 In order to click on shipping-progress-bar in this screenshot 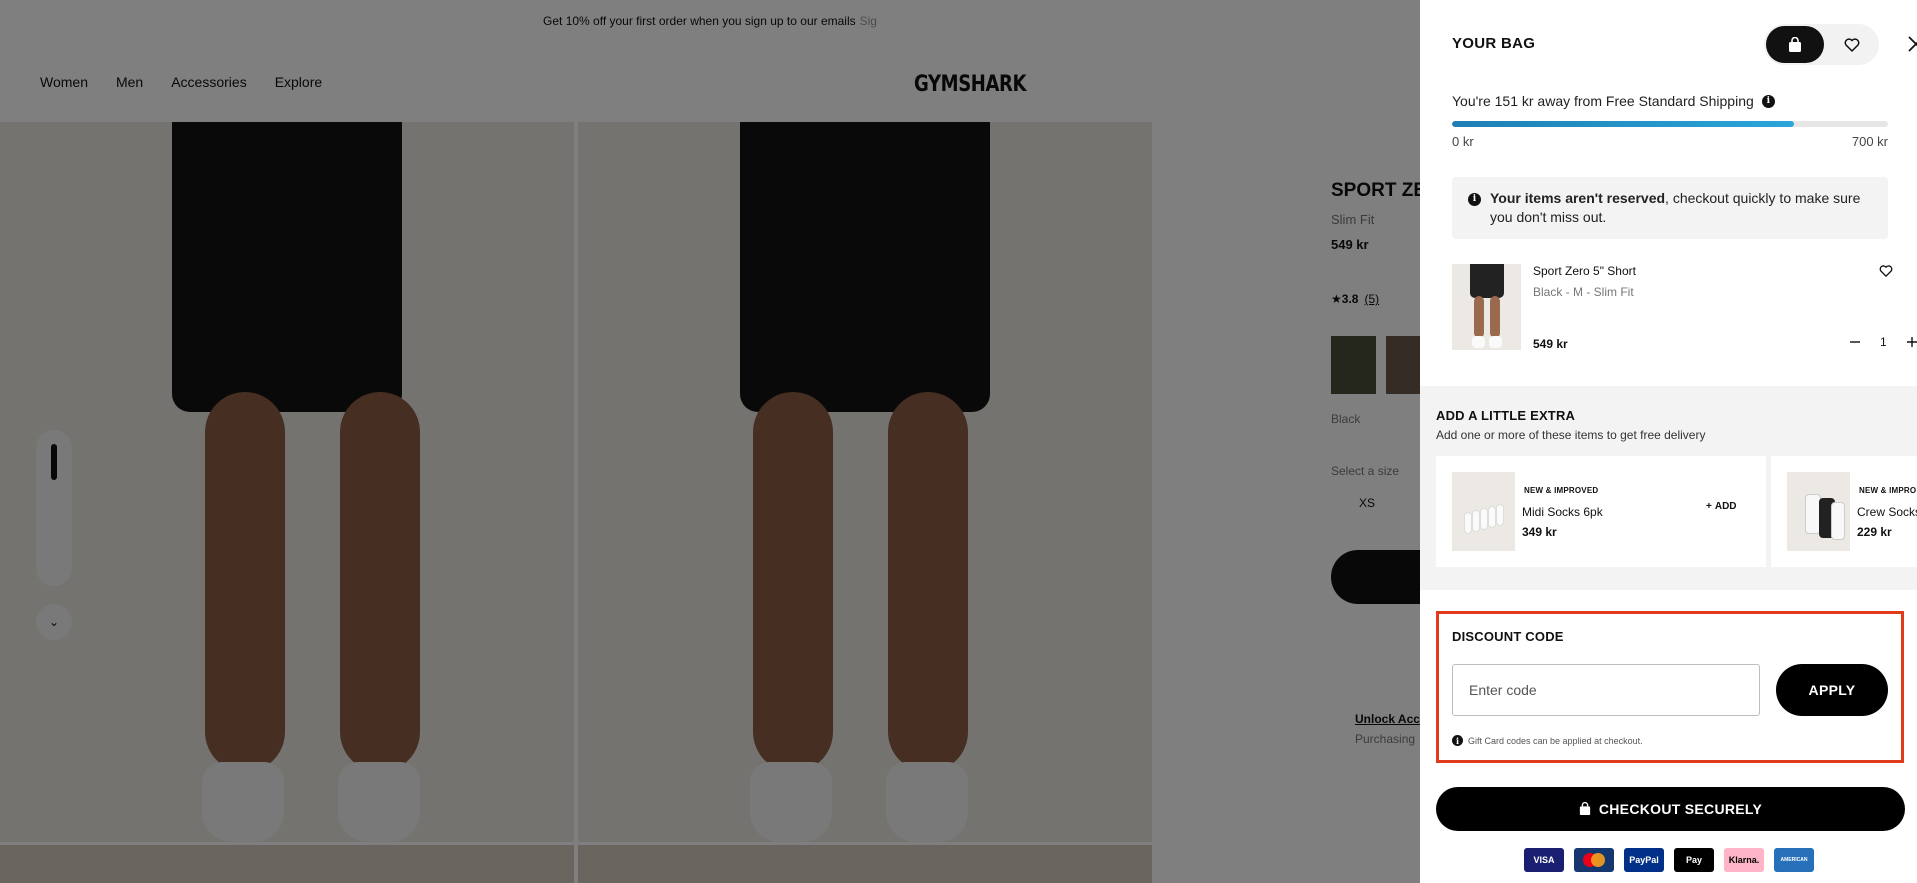, I will do `click(1670, 124)`.